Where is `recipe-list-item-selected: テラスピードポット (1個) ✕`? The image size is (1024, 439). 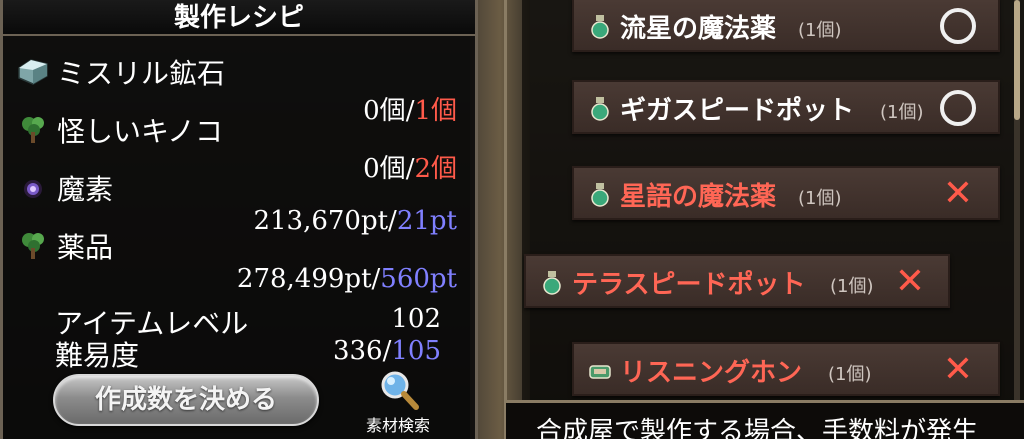
recipe-list-item-selected: テラスピードポット (1個) ✕ is located at coordinates (737, 281).